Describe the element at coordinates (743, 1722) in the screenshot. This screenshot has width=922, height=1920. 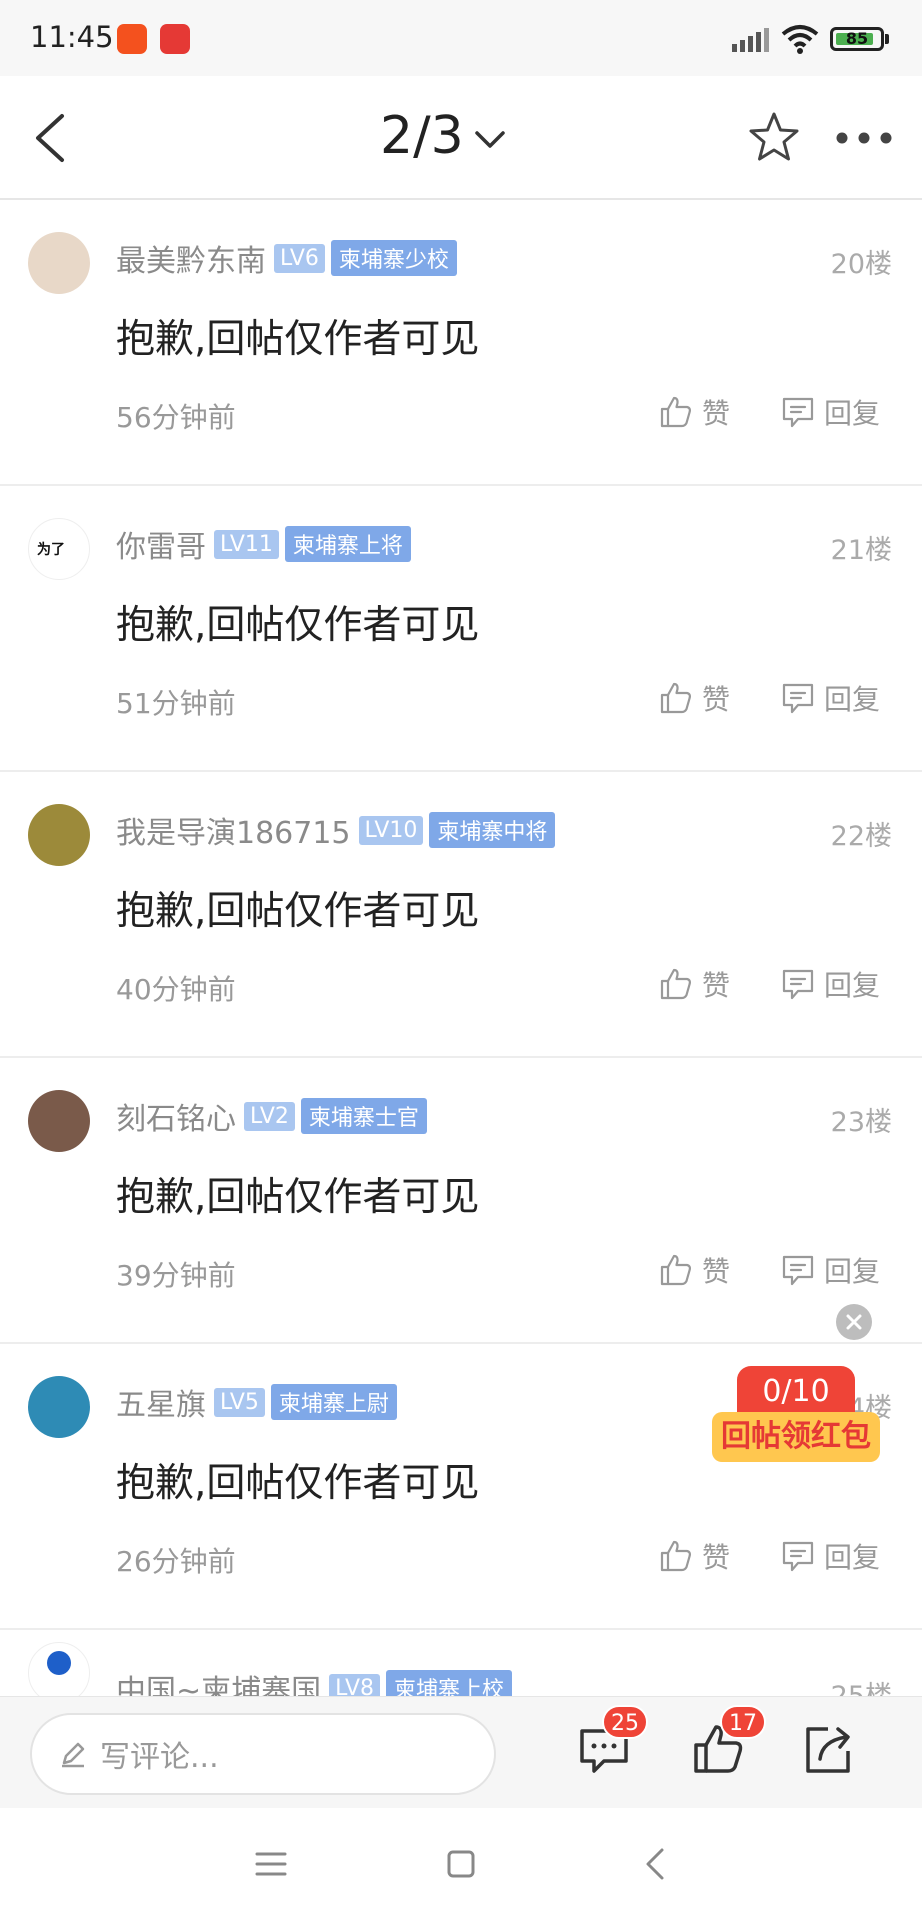
I see `like-count-badge: 17` at that location.